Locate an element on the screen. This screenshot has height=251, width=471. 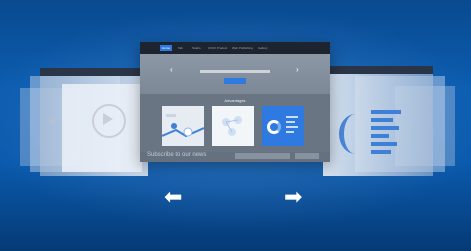
feature-tile-map is located at coordinates (183, 126).